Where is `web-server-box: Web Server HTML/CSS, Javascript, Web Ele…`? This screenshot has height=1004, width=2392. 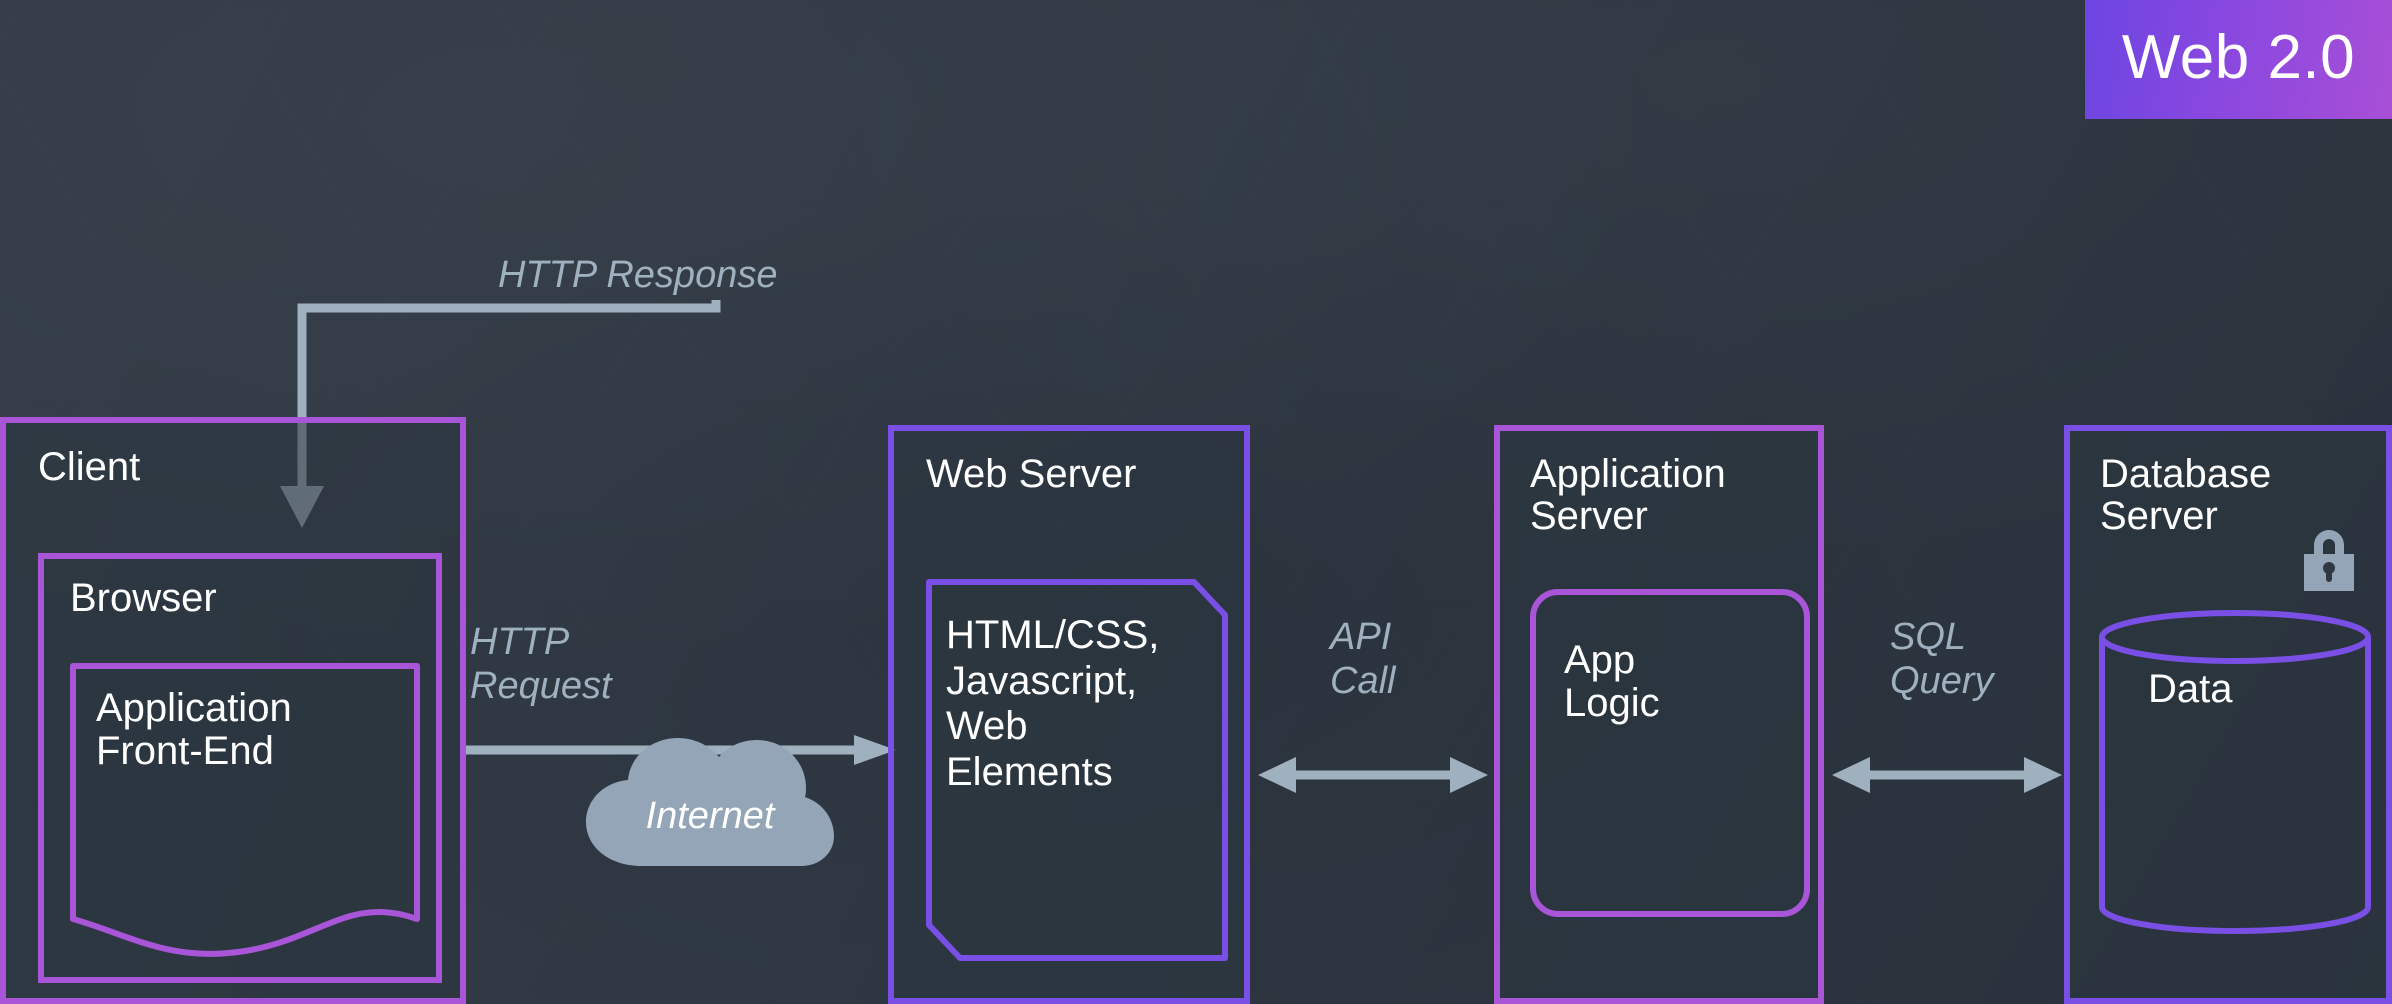 web-server-box: Web Server HTML/CSS, Javascript, Web Ele… is located at coordinates (1069, 714).